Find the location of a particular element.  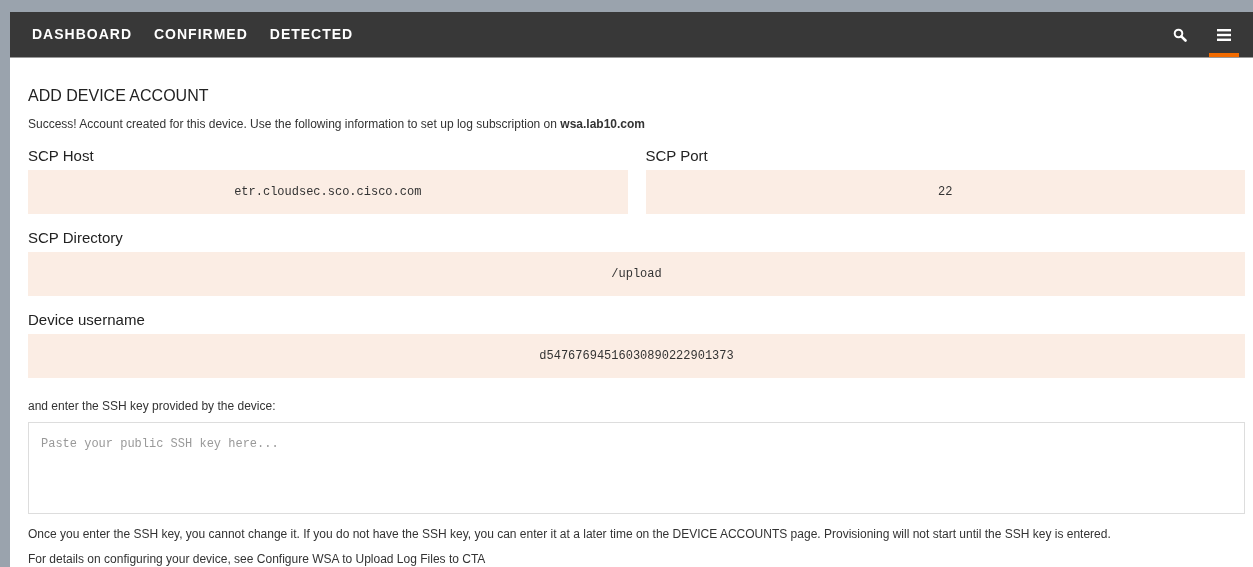

info-text: Once you enter the SSH key, you cannot change it. If you do not have the SSH key, you can enter it at a later time on the DEVICE ACCOUNTS page. Provisioning will not start until the SSH key is entered. is located at coordinates (570, 534).